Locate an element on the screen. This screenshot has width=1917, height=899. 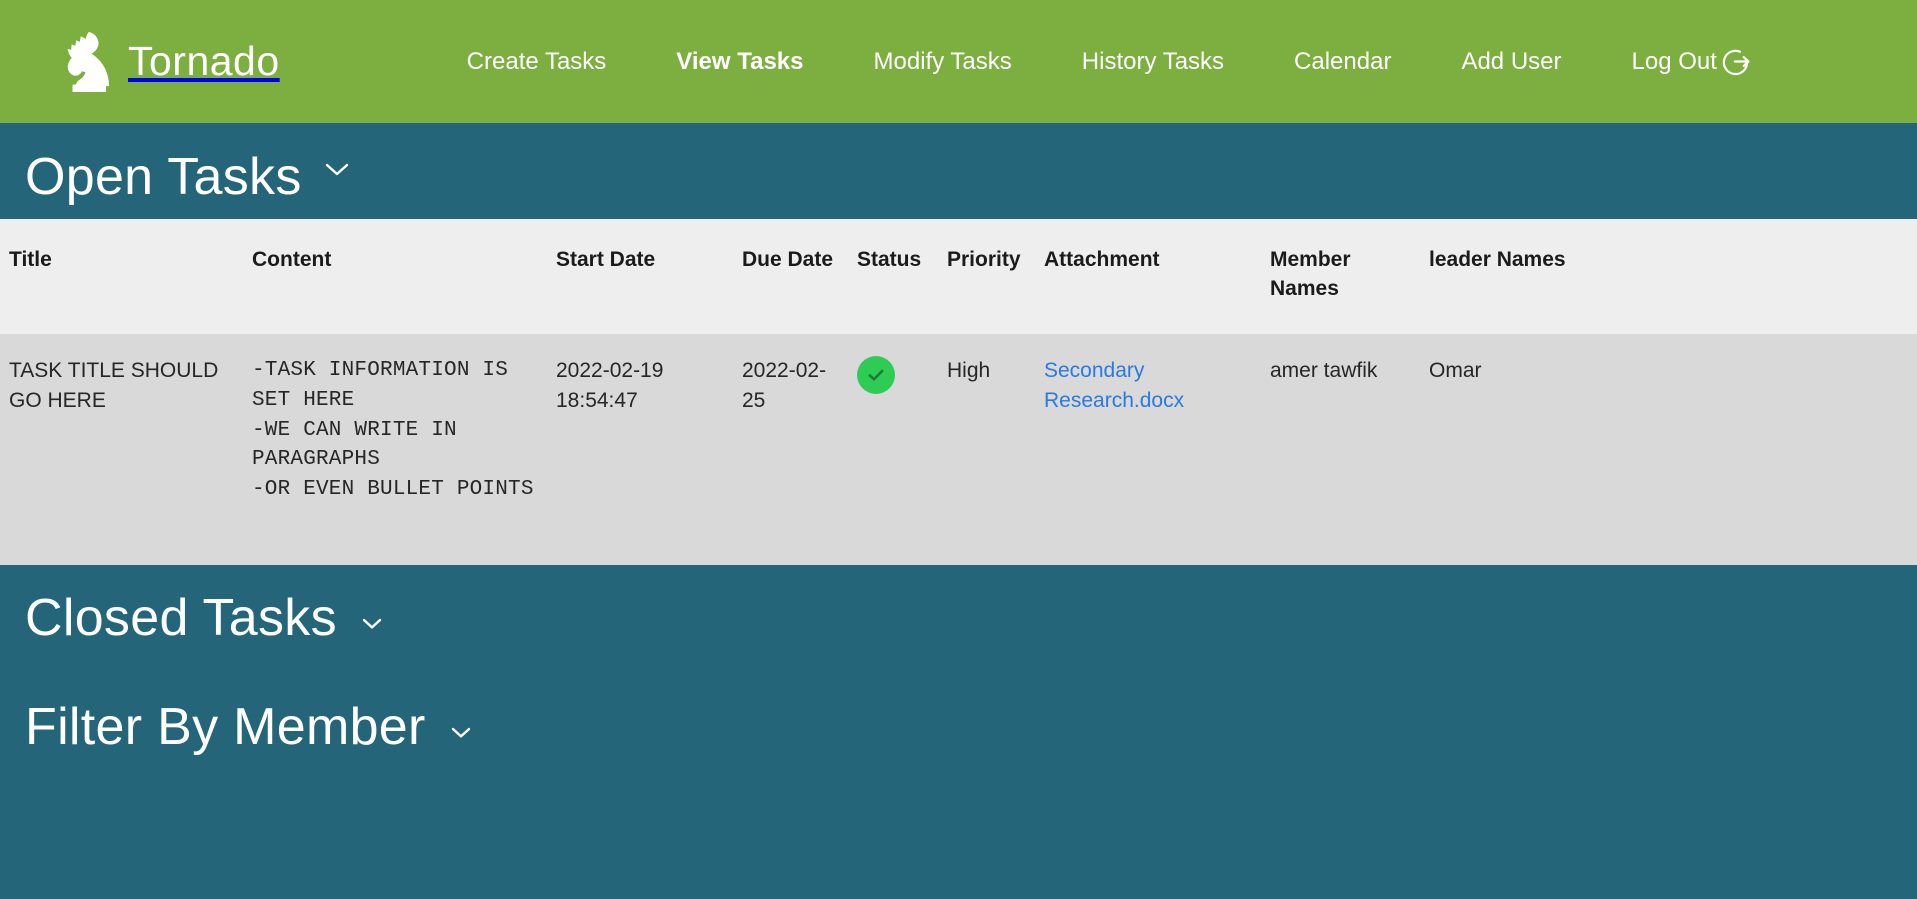
filter-by-member-section: Filter By Member is located at coordinates (958, 727).